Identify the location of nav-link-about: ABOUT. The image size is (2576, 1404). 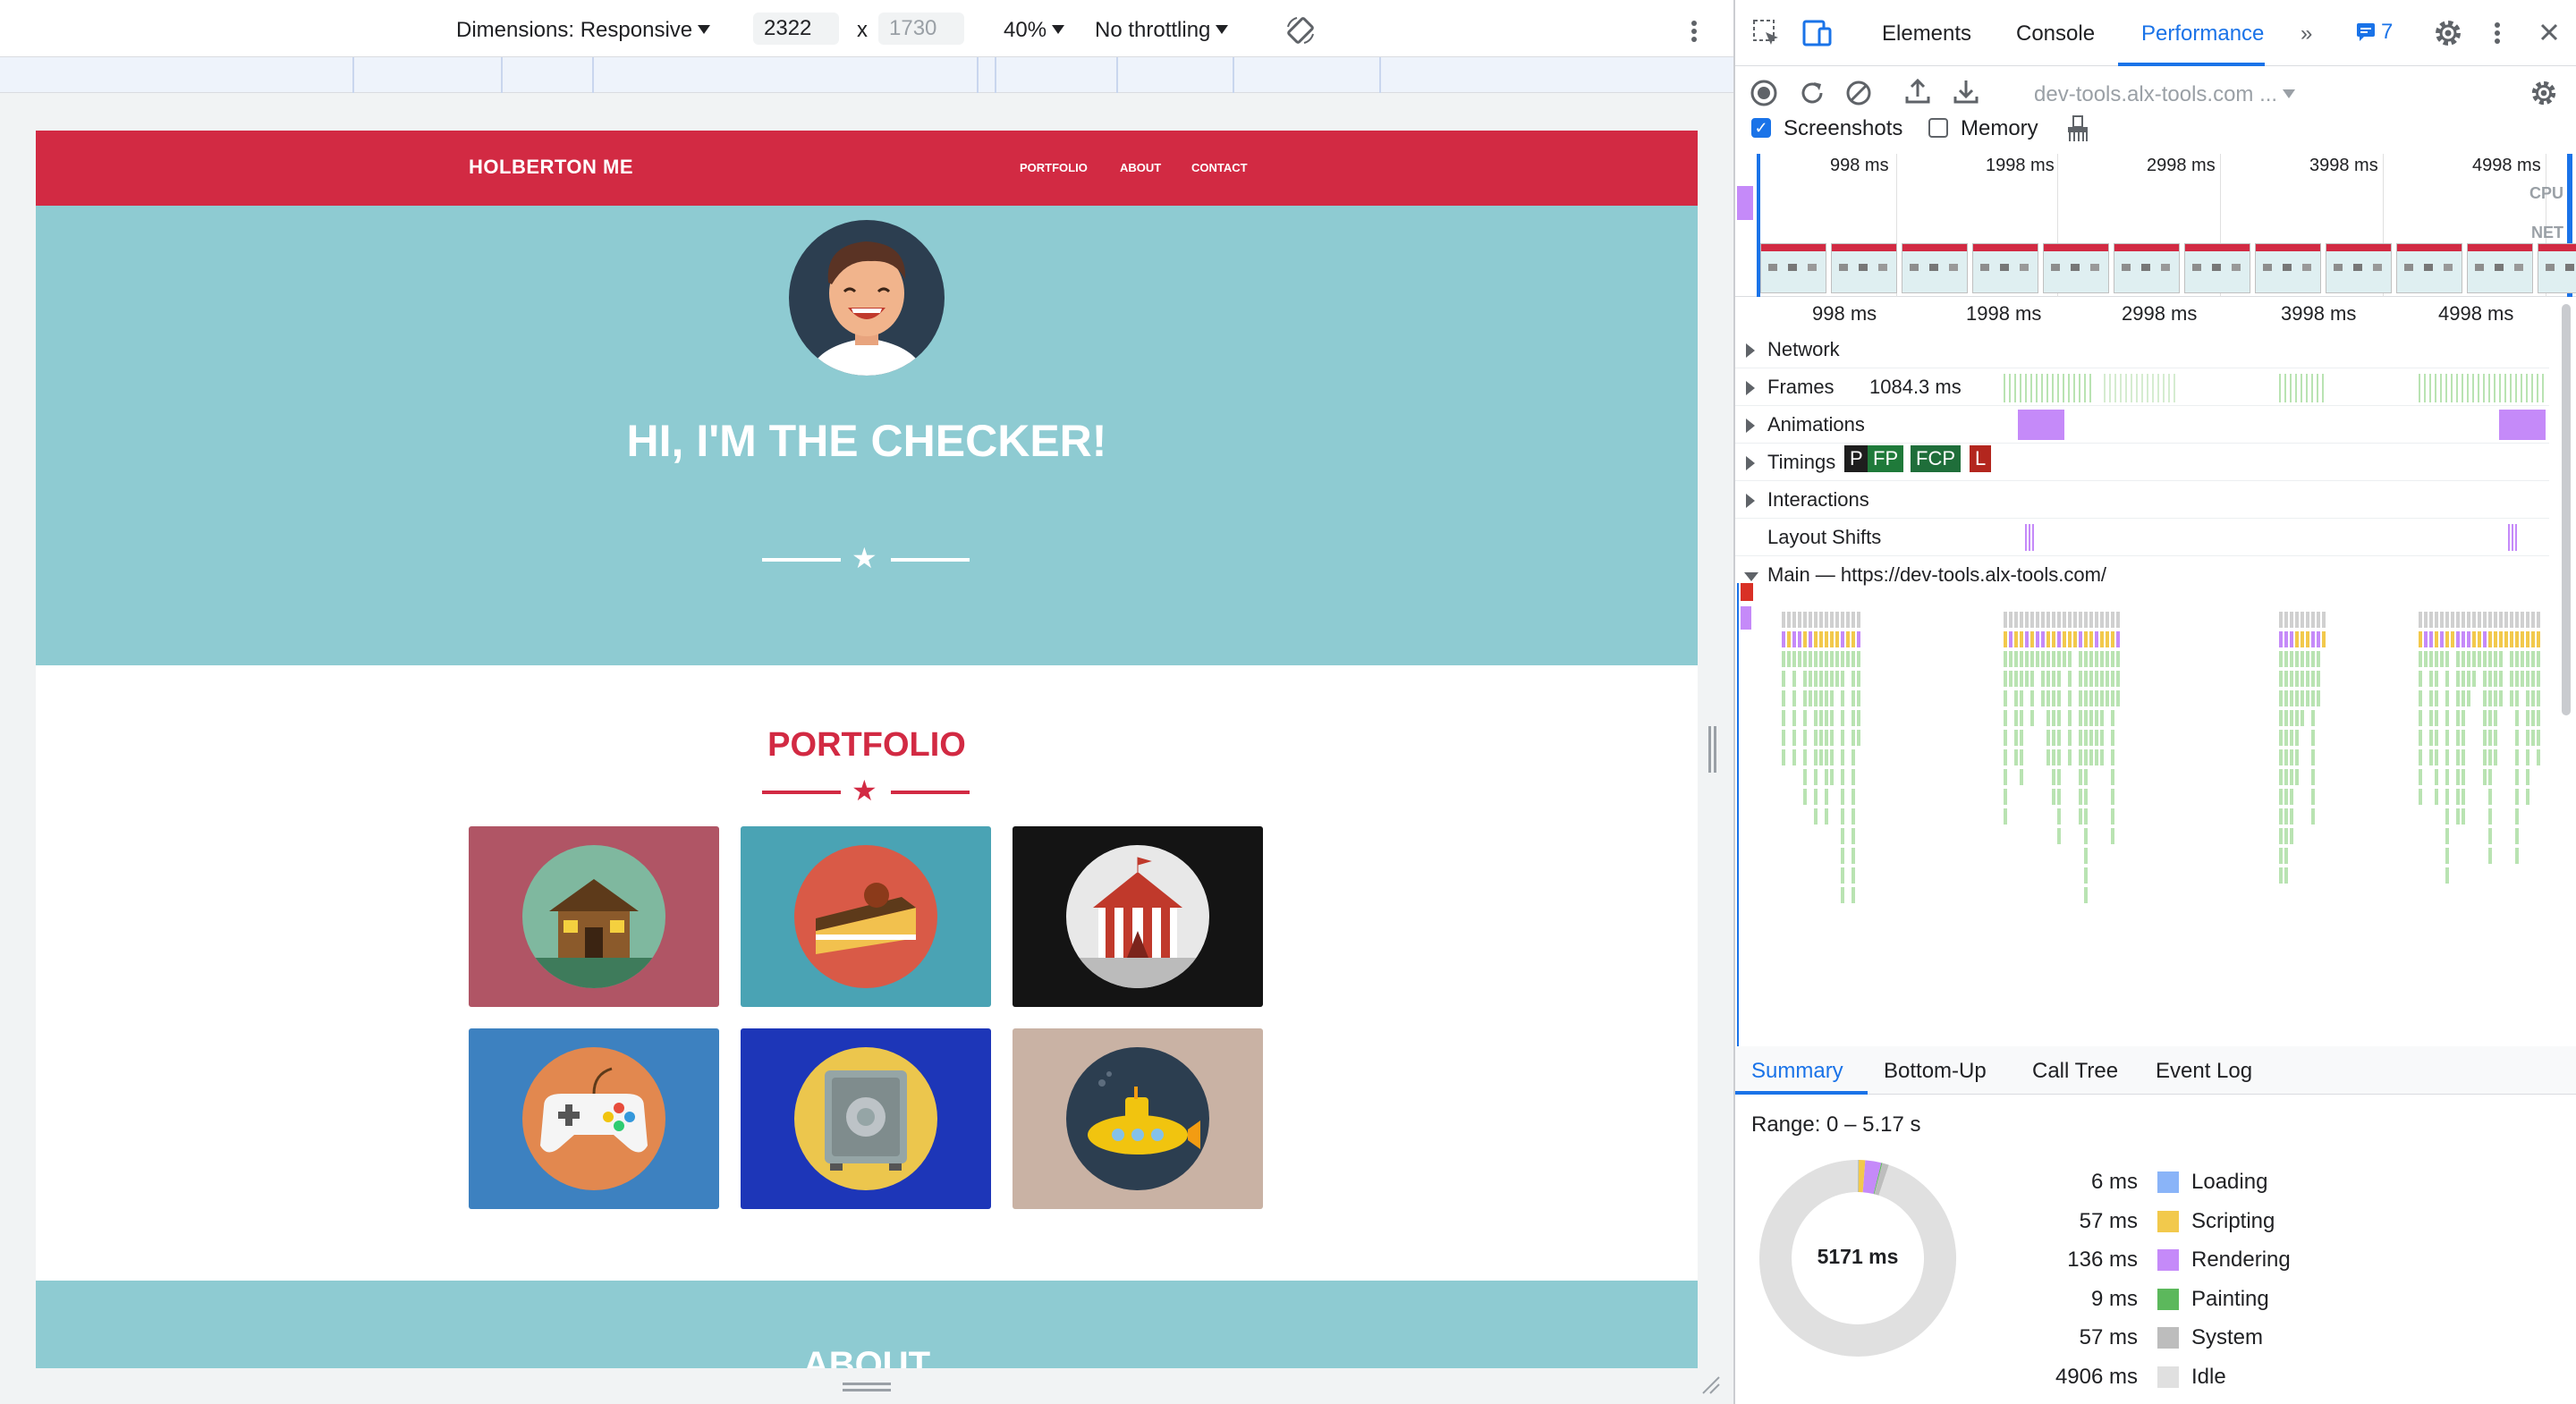
(1140, 167).